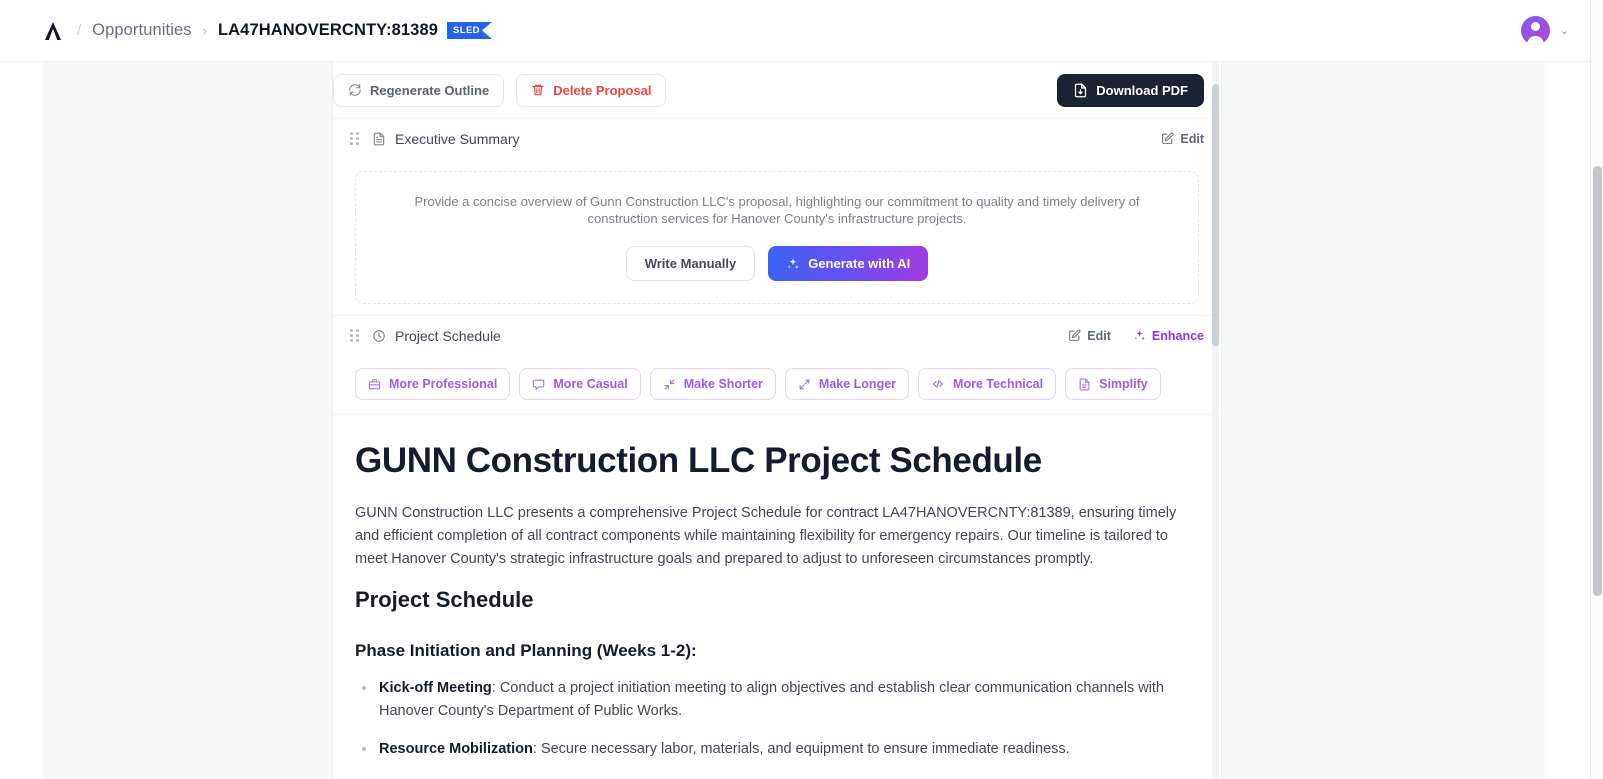 This screenshot has width=1603, height=779. I want to click on document-section-heading: Project Schedule, so click(444, 599).